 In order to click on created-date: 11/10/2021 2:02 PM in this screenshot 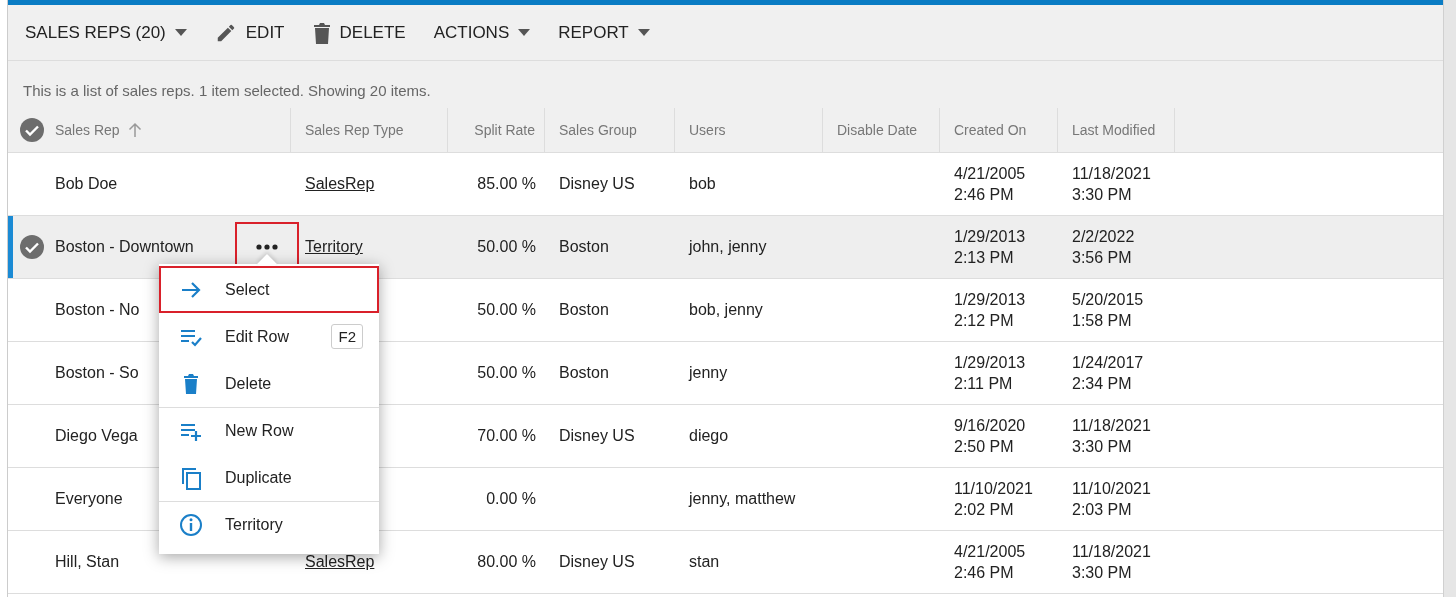, I will do `click(993, 499)`.